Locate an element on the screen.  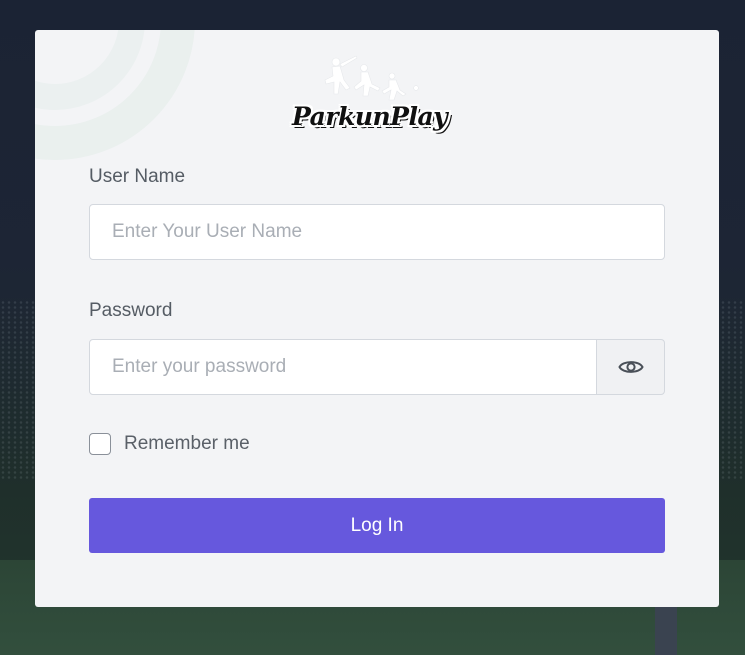
brand-logo: ParkunPlay is located at coordinates (370, 100).